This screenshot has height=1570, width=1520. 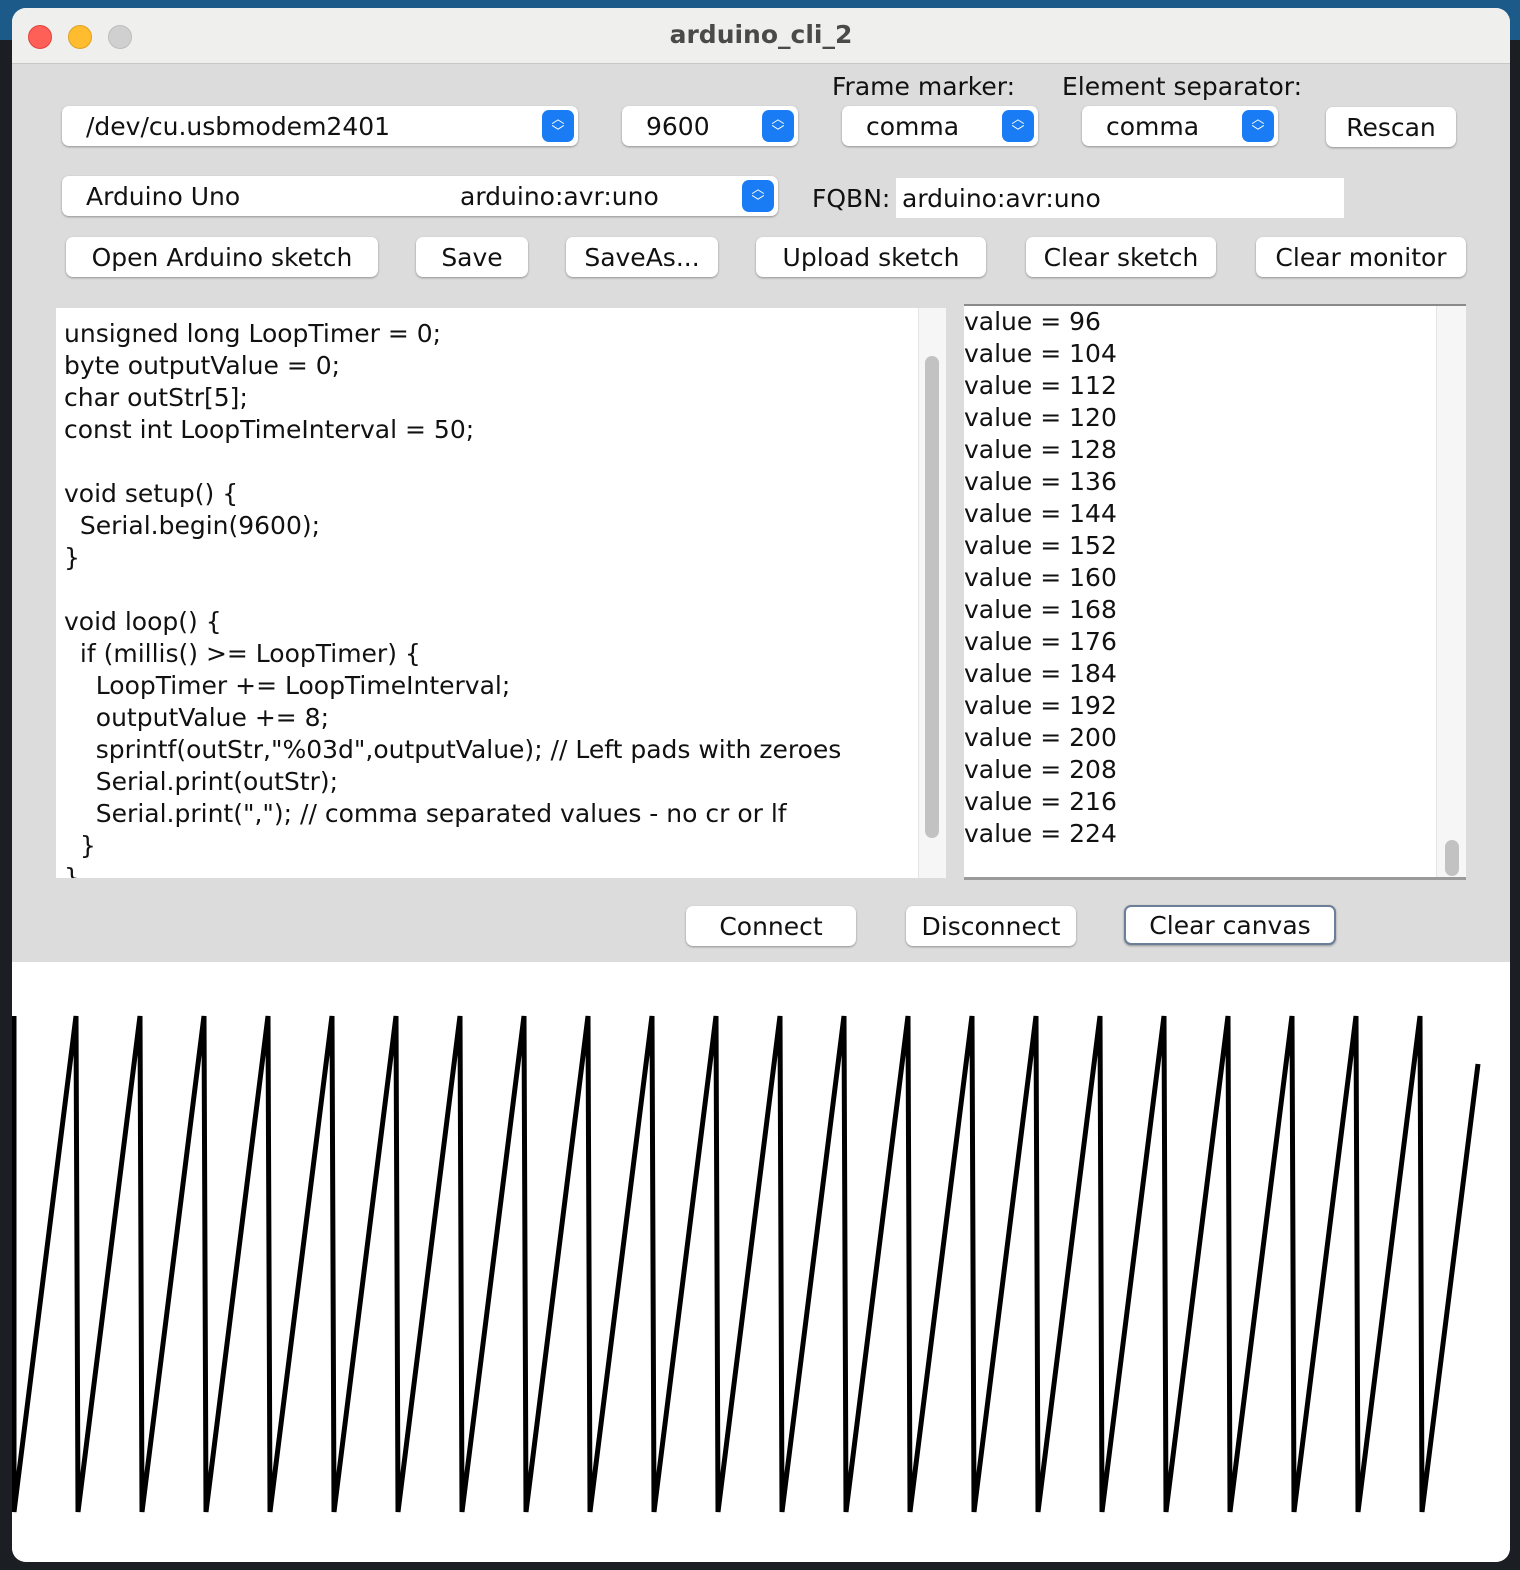 What do you see at coordinates (1040, 417) in the screenshot?
I see `monitor-line: value = 120` at bounding box center [1040, 417].